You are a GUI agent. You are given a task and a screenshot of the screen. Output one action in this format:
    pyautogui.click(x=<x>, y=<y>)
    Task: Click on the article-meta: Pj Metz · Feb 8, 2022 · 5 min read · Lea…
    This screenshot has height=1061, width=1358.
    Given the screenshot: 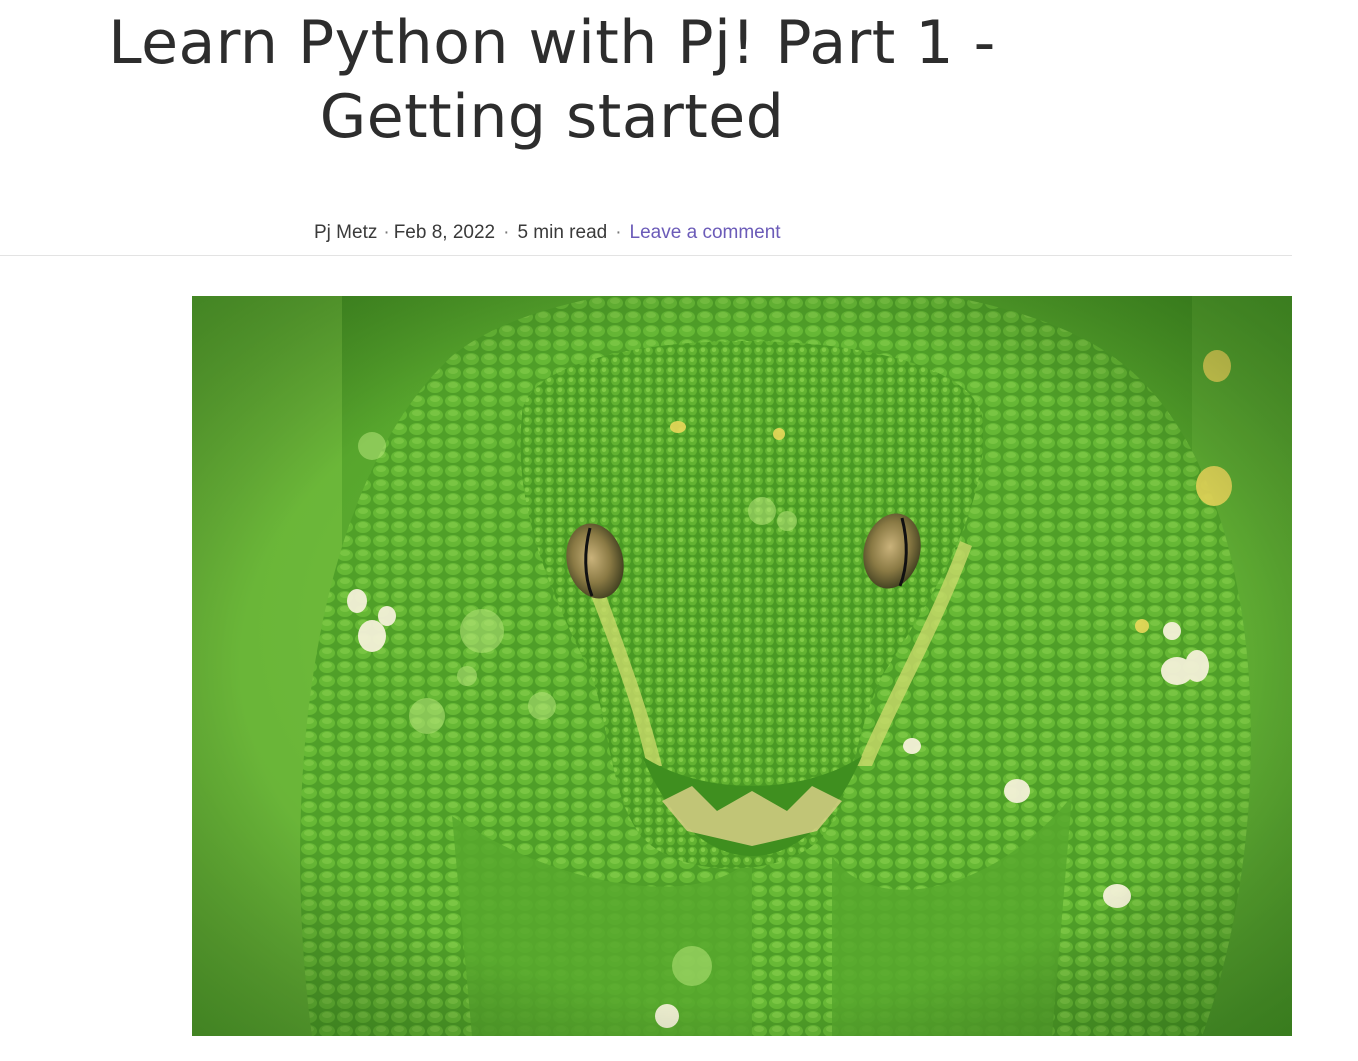 What is the action you would take?
    pyautogui.click(x=547, y=233)
    